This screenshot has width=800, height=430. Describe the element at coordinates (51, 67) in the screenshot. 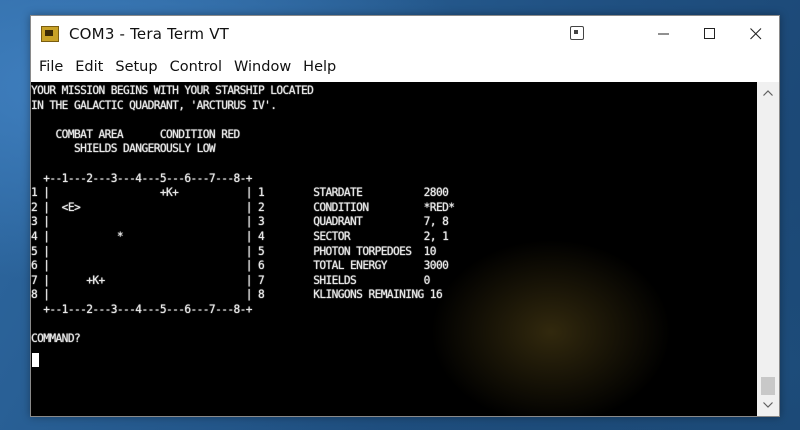

I see `menu-file: File` at that location.